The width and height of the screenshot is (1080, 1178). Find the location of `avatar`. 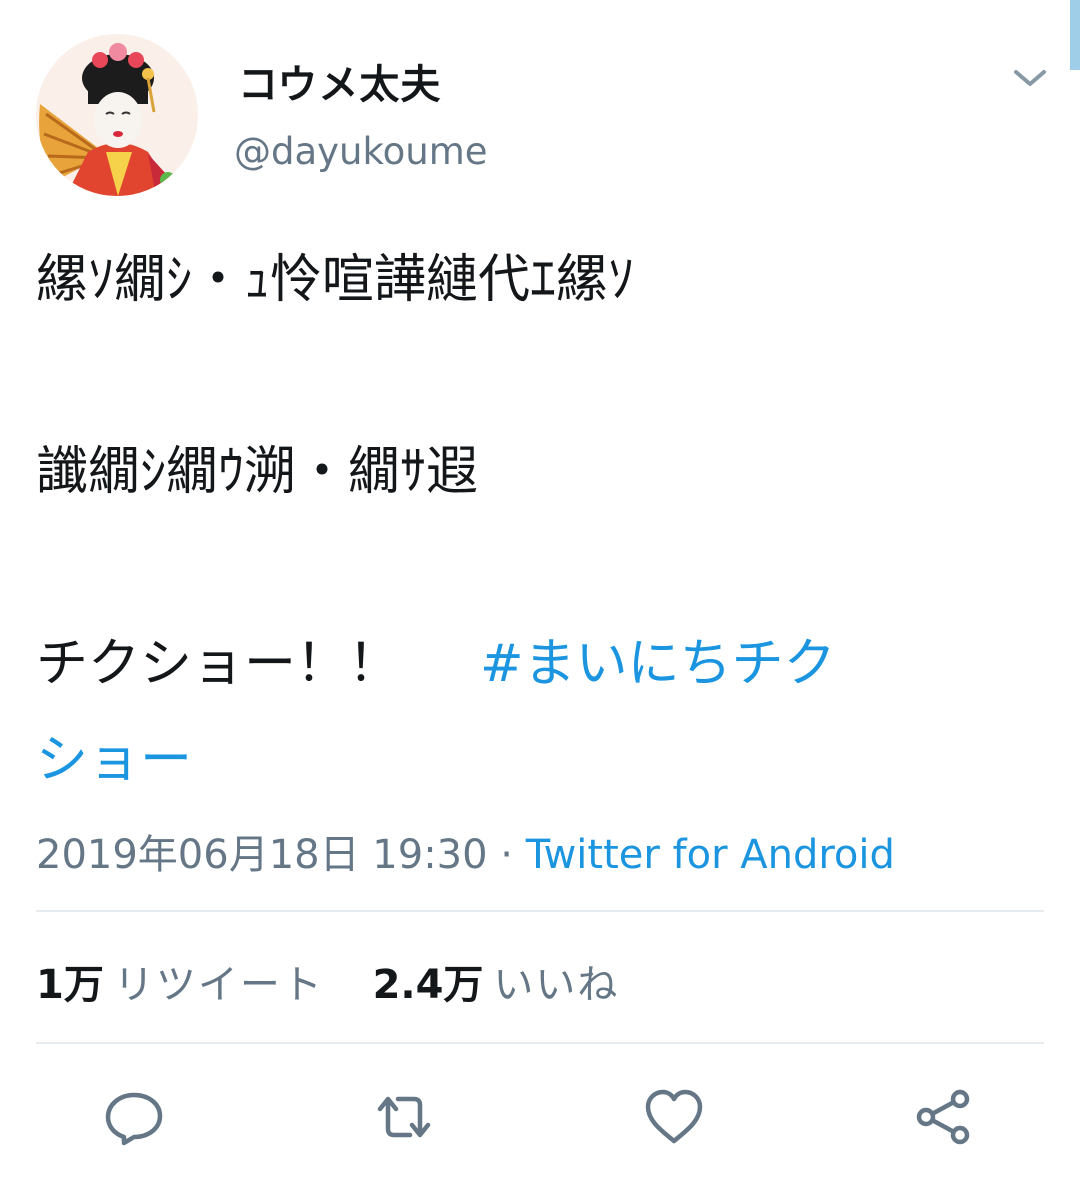

avatar is located at coordinates (117, 115).